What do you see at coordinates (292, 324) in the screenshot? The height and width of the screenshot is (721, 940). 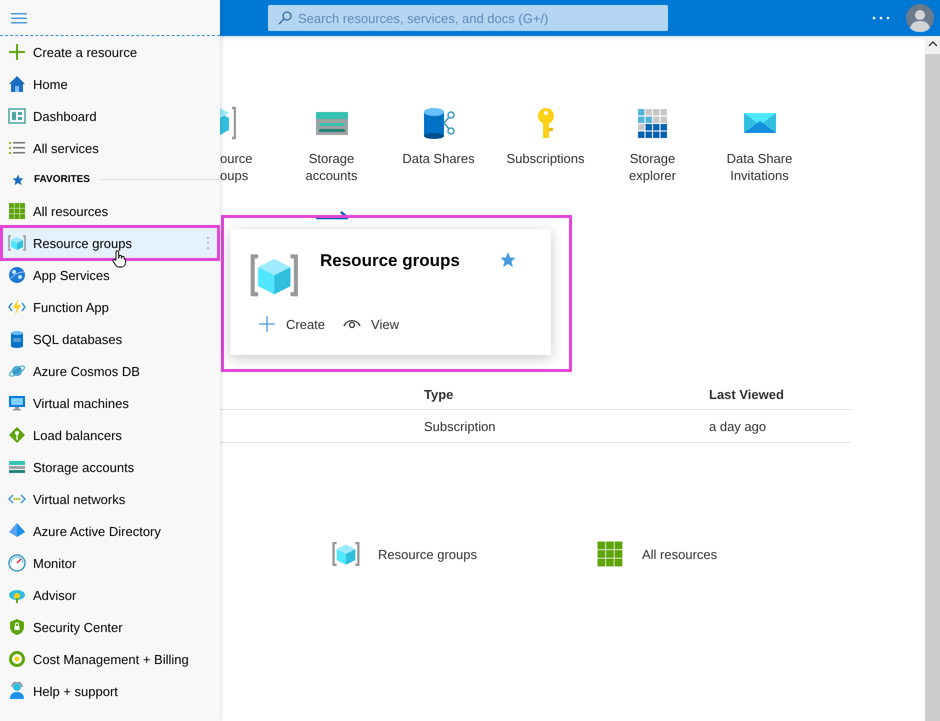 I see `card-action-button: Create` at bounding box center [292, 324].